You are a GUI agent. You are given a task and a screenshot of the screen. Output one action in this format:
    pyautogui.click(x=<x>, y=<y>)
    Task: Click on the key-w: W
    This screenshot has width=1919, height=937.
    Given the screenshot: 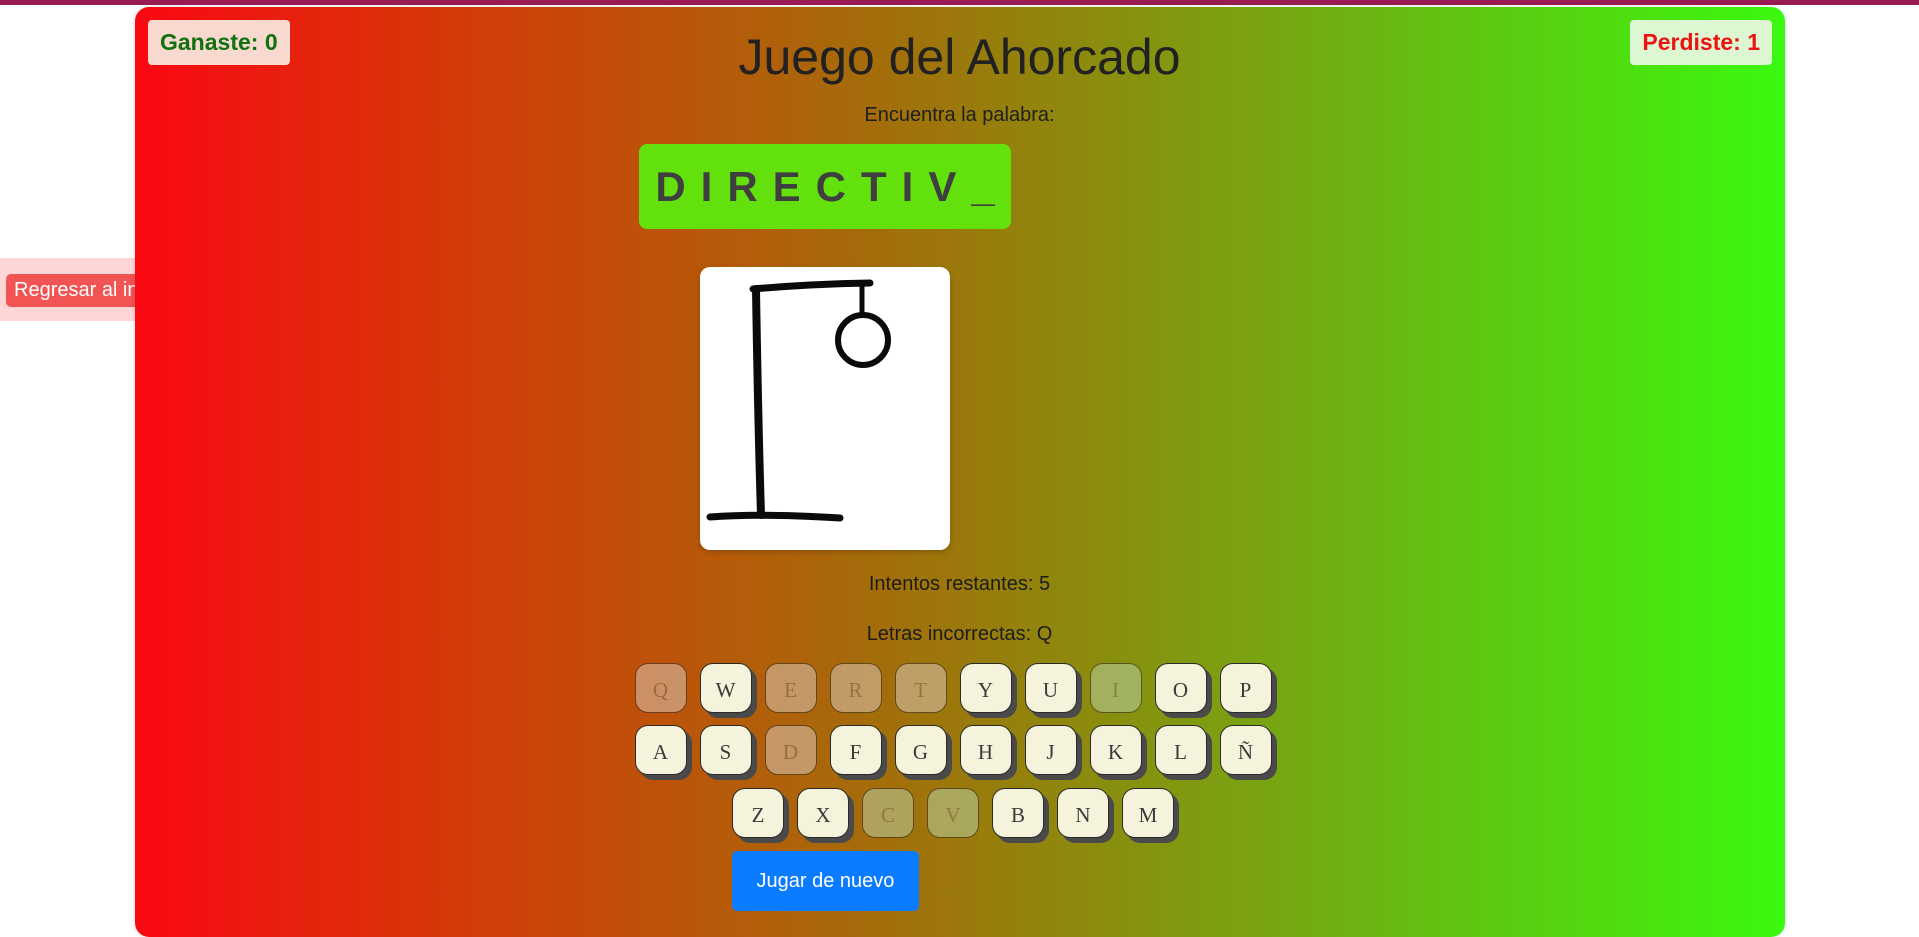 What is the action you would take?
    pyautogui.click(x=725, y=688)
    